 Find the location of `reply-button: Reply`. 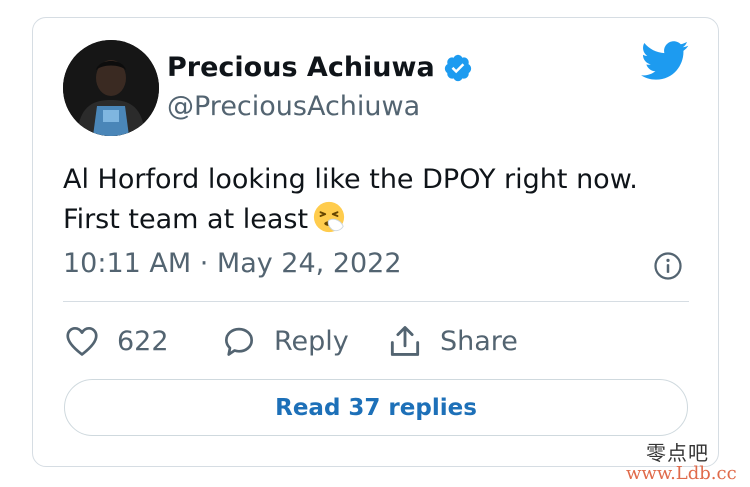

reply-button: Reply is located at coordinates (284, 341).